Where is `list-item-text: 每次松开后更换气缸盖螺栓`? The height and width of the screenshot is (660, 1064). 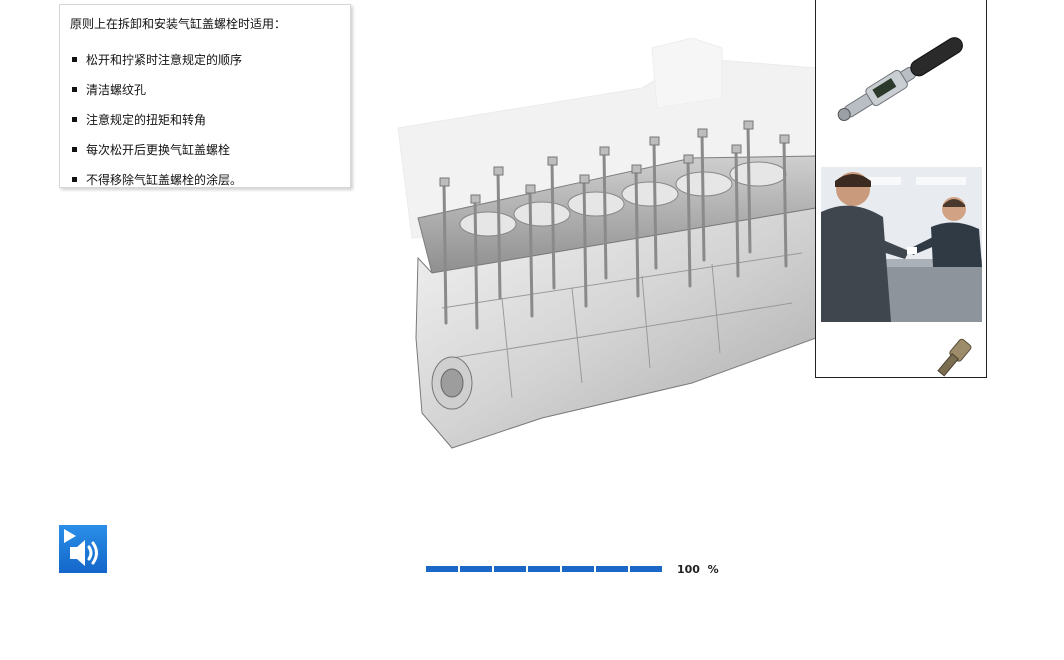
list-item-text: 每次松开后更换气缸盖螺栓 is located at coordinates (158, 149).